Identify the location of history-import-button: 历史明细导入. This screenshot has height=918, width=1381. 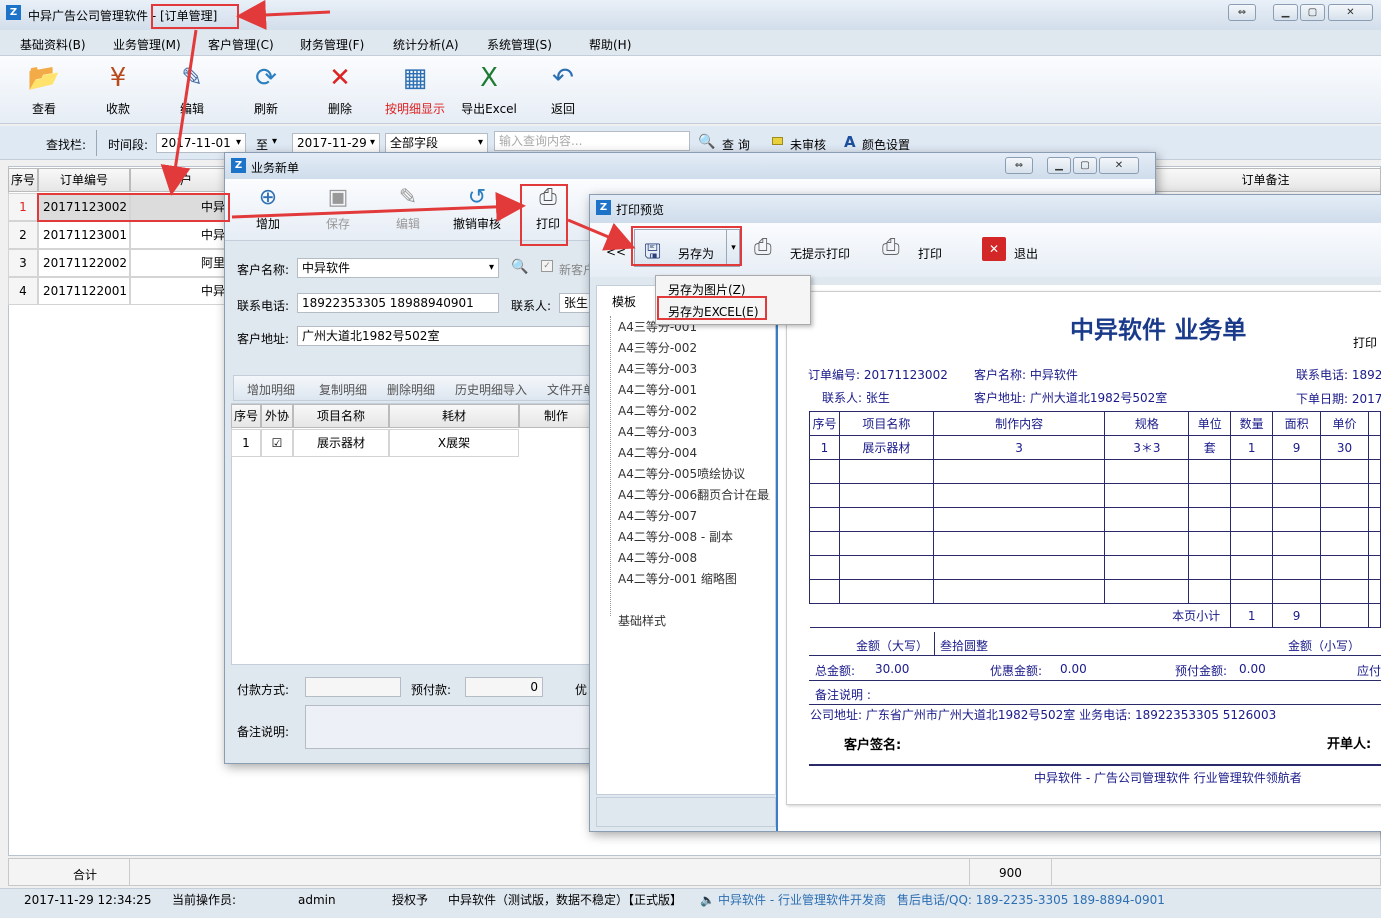
(491, 389).